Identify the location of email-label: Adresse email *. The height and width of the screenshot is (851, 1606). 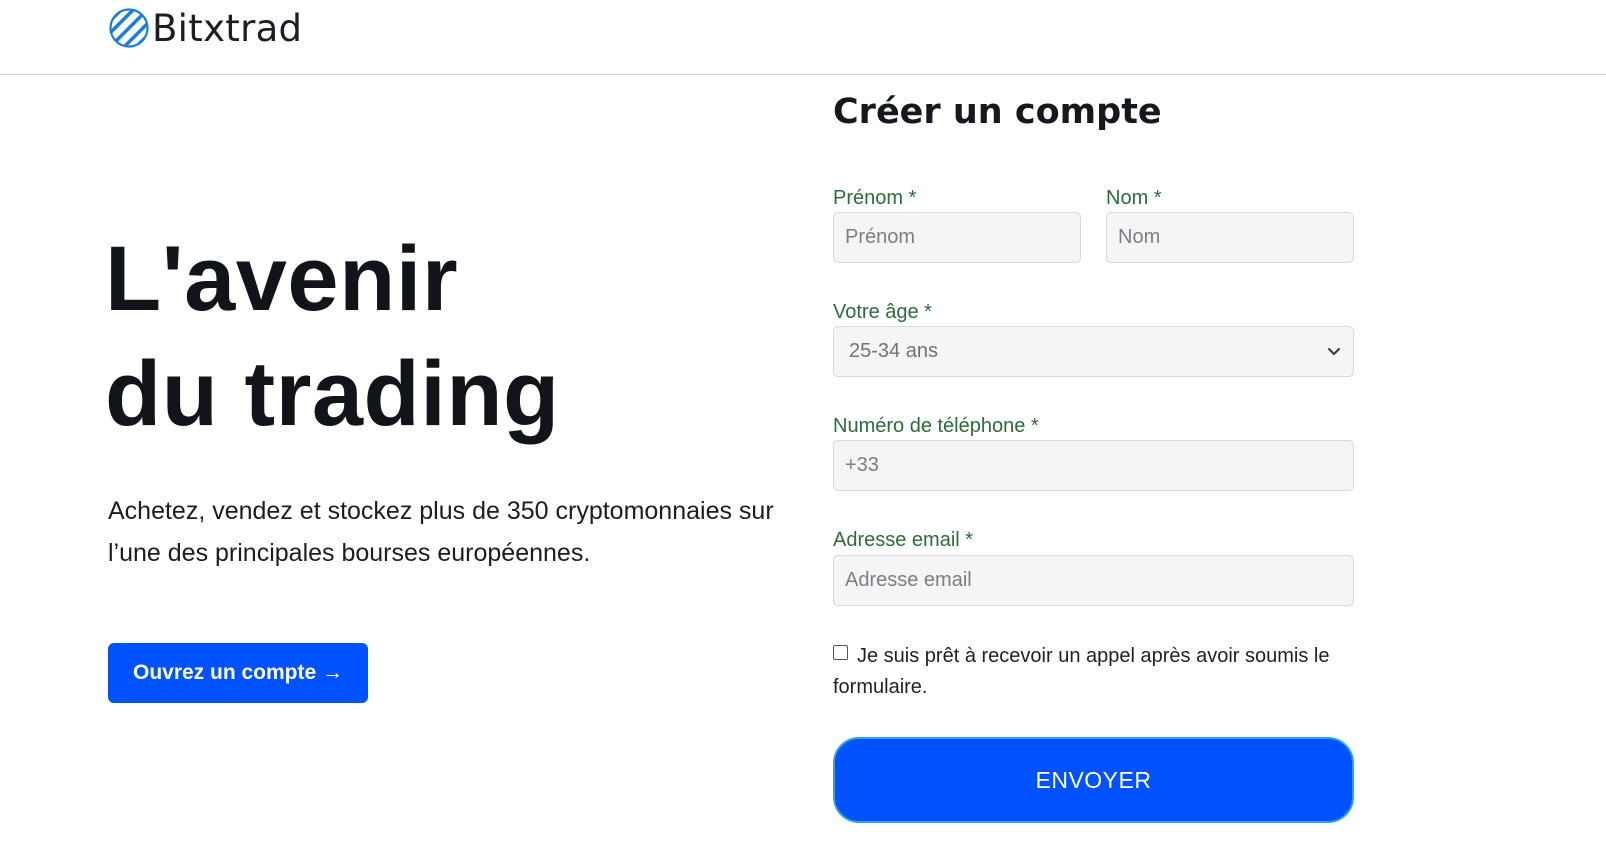
(903, 540).